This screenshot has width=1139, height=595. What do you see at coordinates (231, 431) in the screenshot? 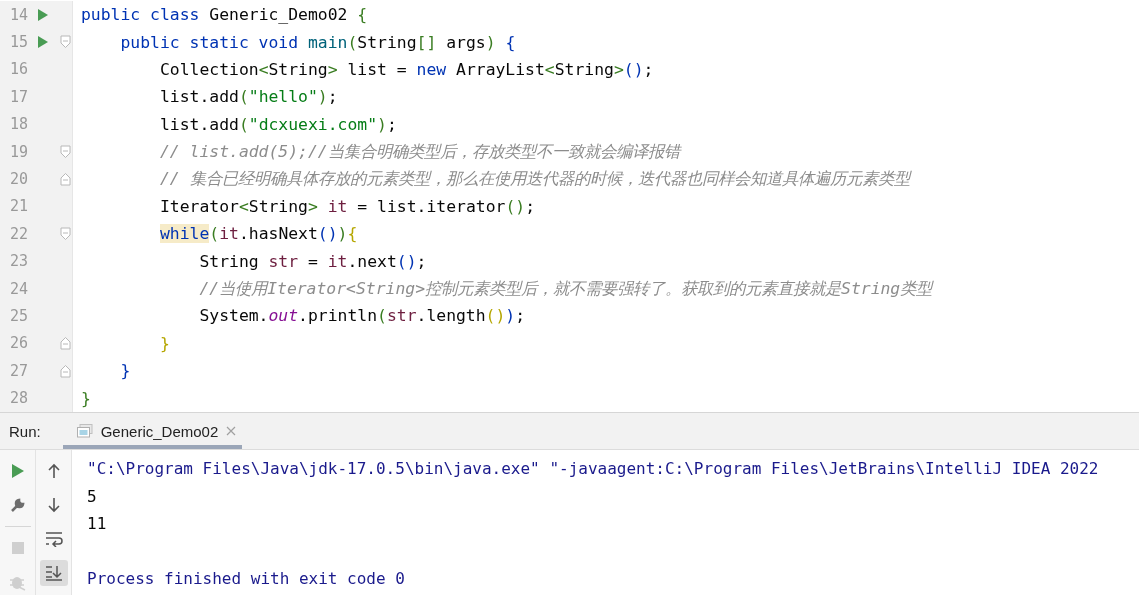
I see `close-icon` at bounding box center [231, 431].